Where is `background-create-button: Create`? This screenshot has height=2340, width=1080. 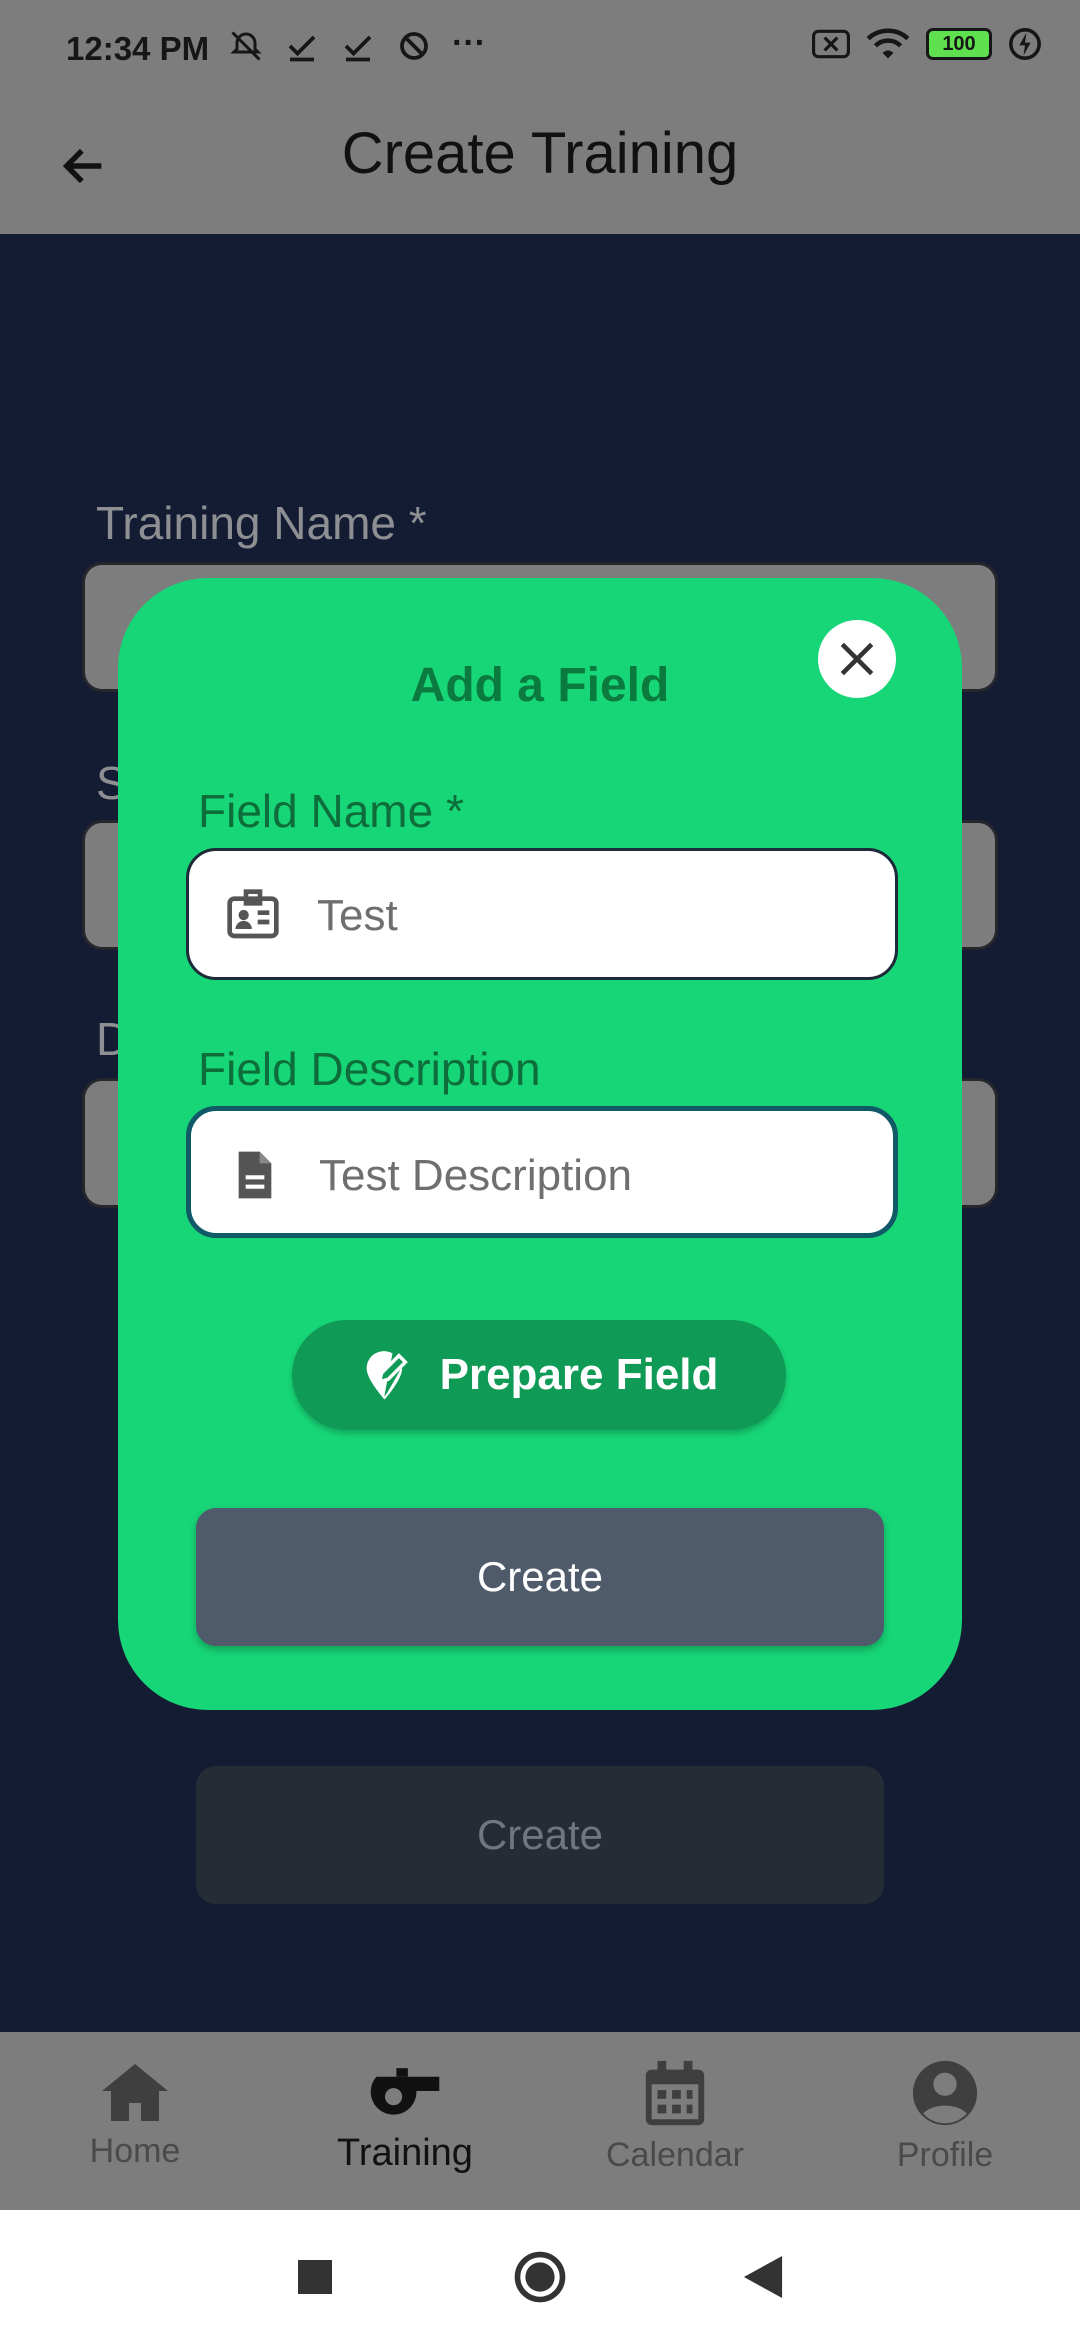 background-create-button: Create is located at coordinates (540, 1835).